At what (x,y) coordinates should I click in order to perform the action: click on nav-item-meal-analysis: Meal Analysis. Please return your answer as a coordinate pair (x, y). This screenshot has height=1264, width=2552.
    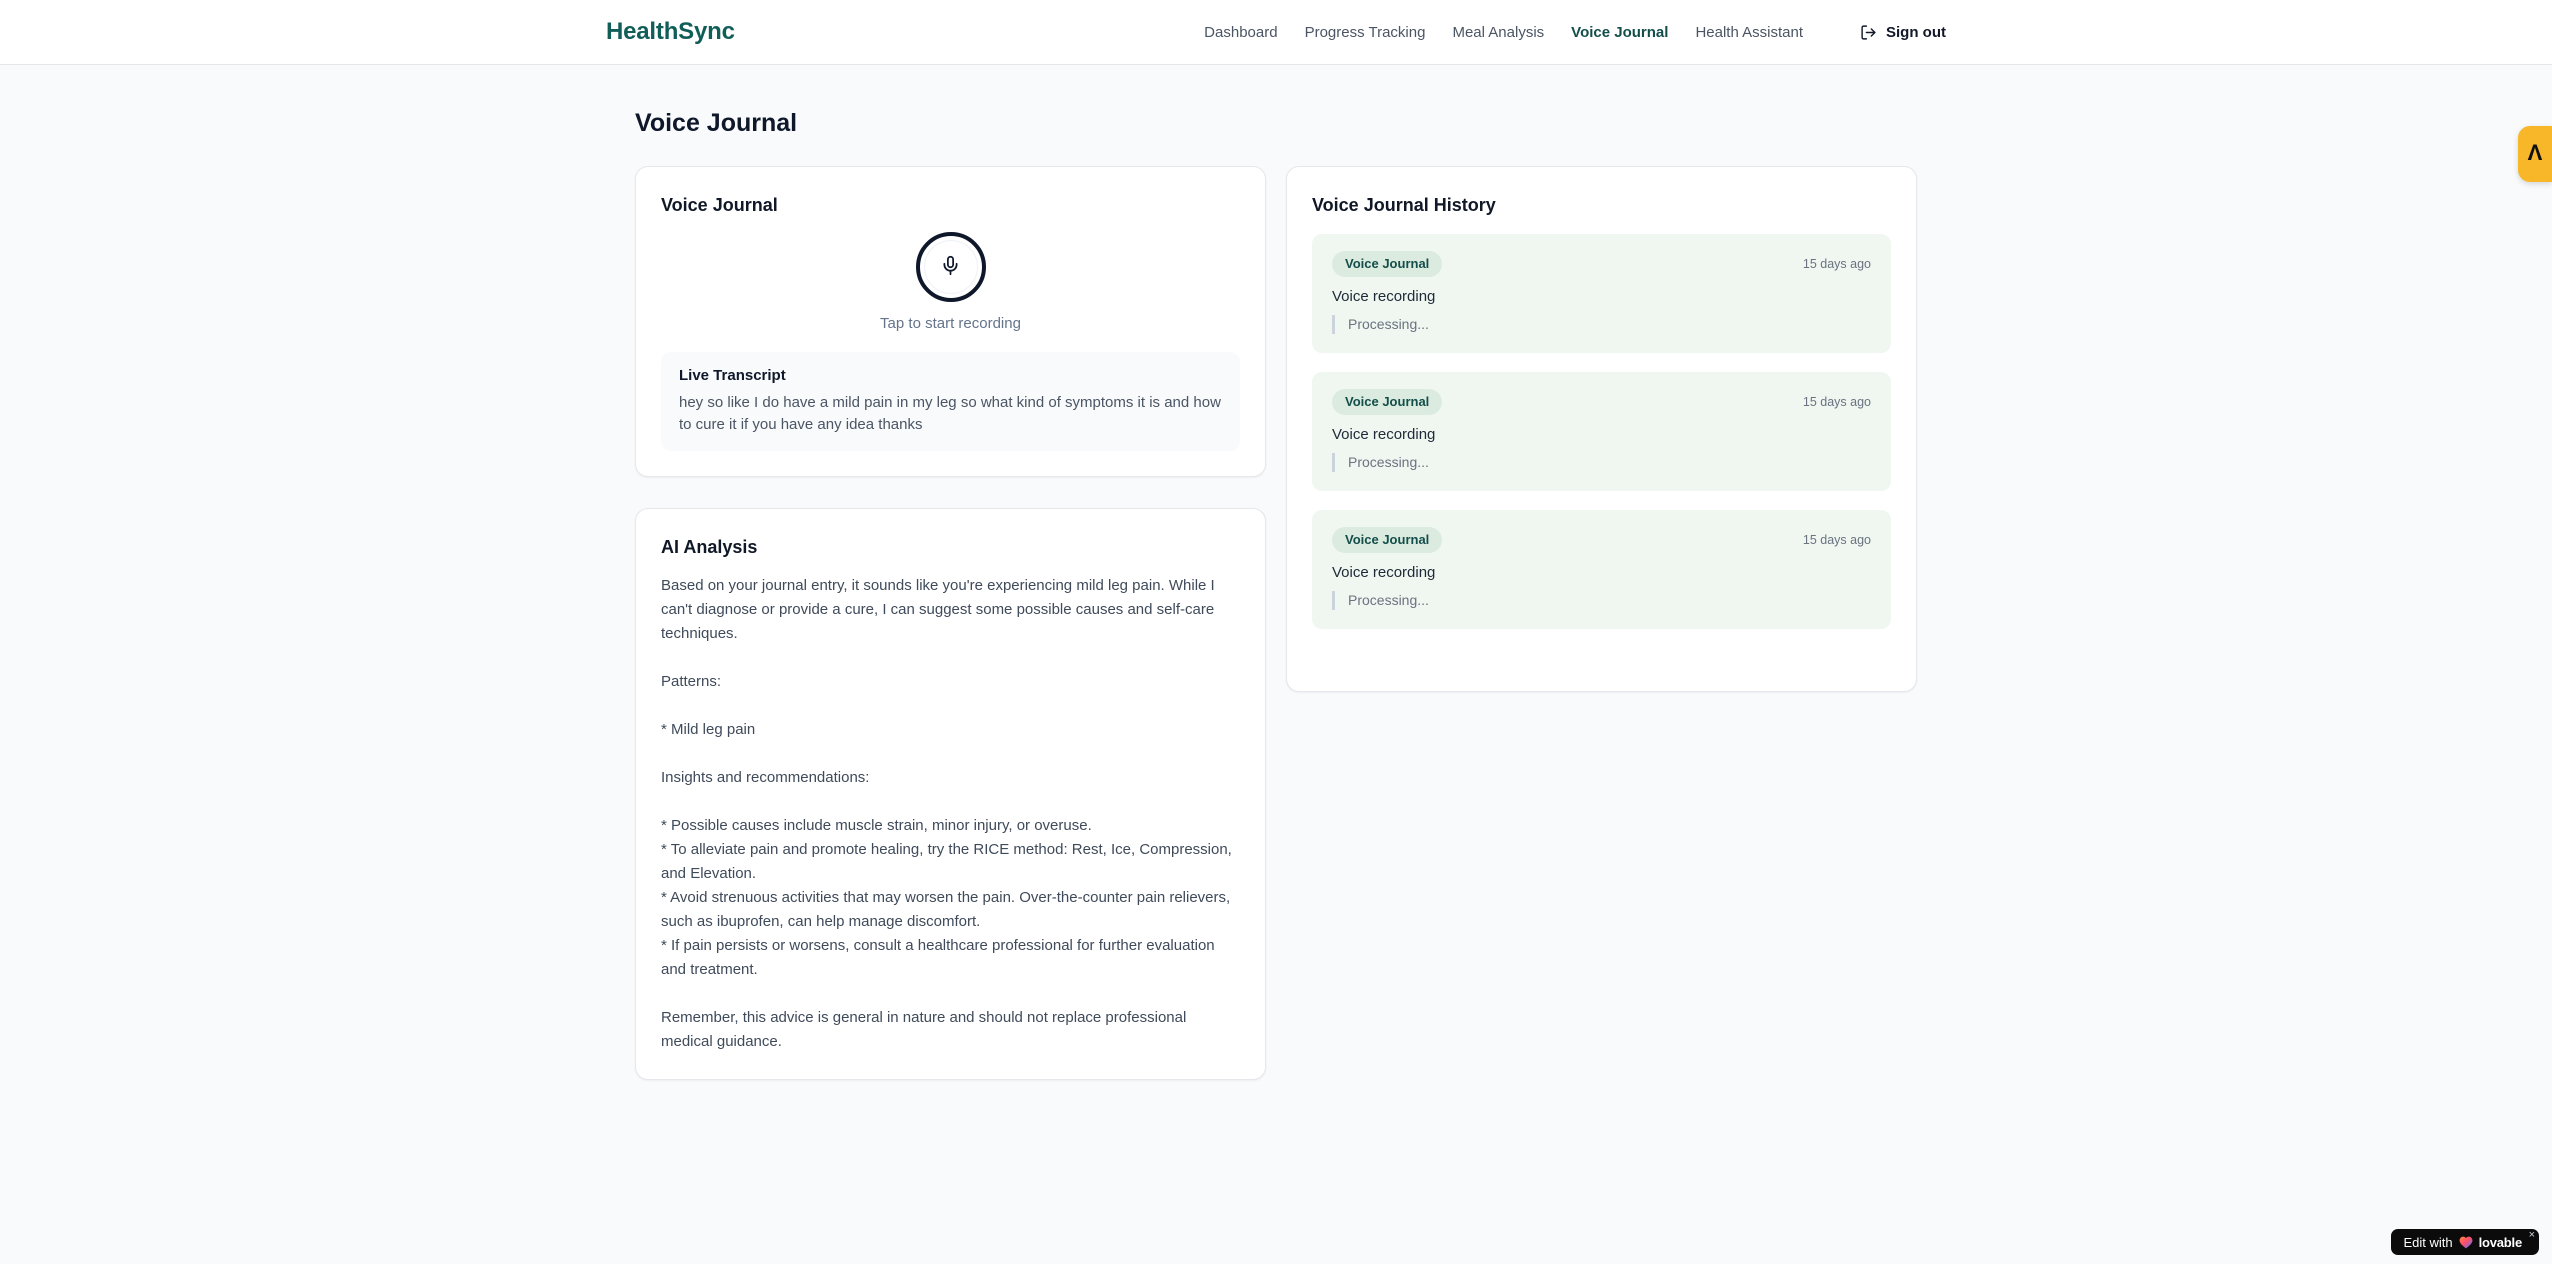
    Looking at the image, I should click on (1498, 32).